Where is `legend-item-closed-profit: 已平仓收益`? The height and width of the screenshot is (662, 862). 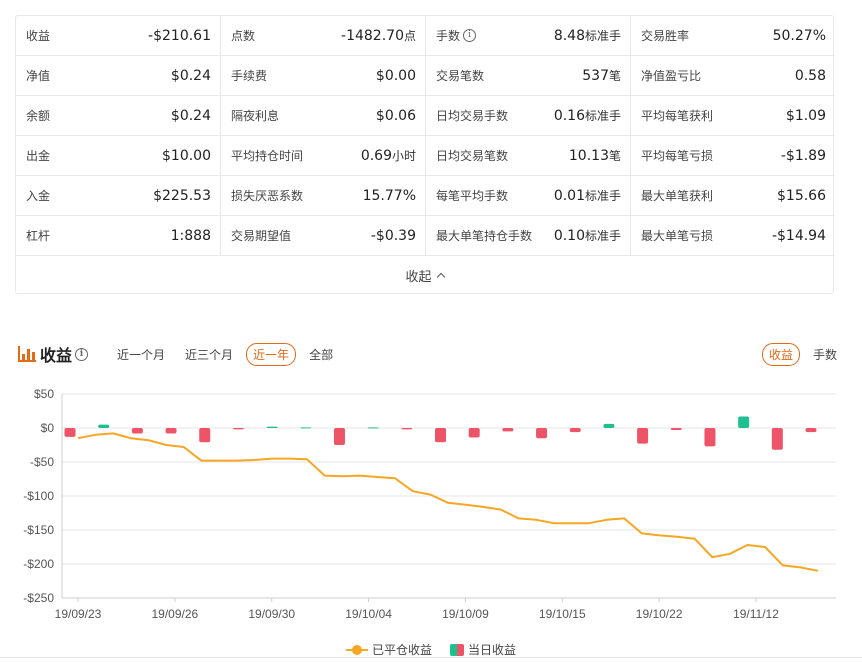
legend-item-closed-profit: 已平仓收益 is located at coordinates (388, 649).